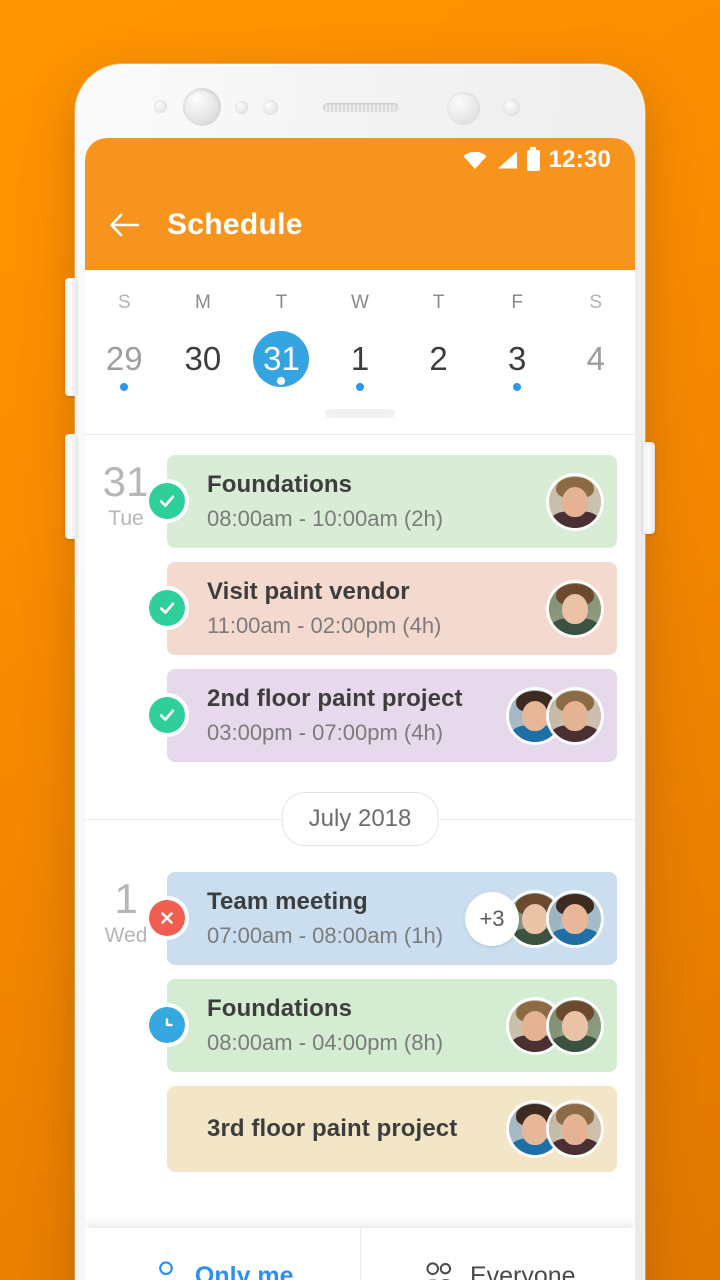 This screenshot has height=1280, width=720. What do you see at coordinates (438, 358) in the screenshot?
I see `calendar-day-number: 2` at bounding box center [438, 358].